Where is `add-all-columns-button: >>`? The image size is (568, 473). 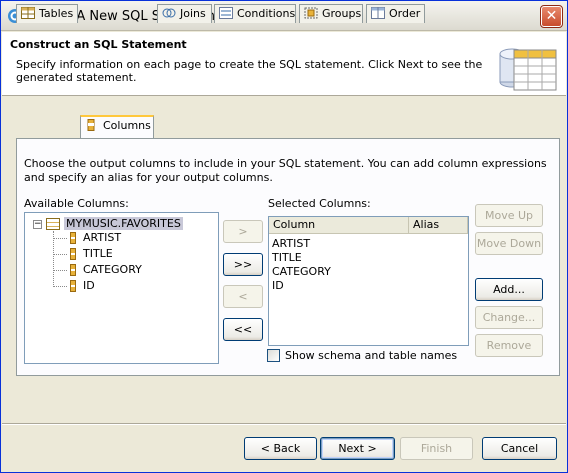
add-all-columns-button: >> is located at coordinates (243, 264).